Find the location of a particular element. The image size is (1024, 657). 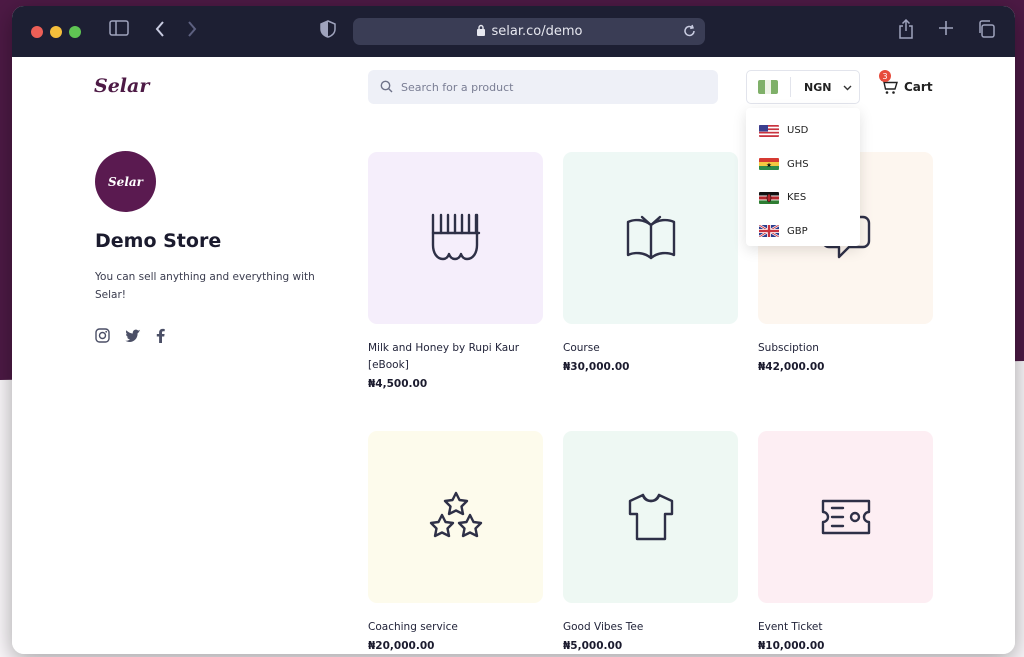

facebook-icon is located at coordinates (160, 337).